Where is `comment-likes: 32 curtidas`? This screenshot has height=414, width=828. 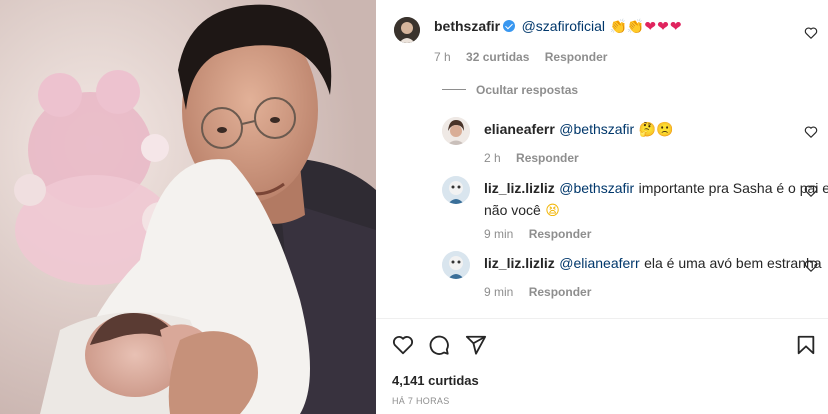
comment-likes: 32 curtidas is located at coordinates (497, 57).